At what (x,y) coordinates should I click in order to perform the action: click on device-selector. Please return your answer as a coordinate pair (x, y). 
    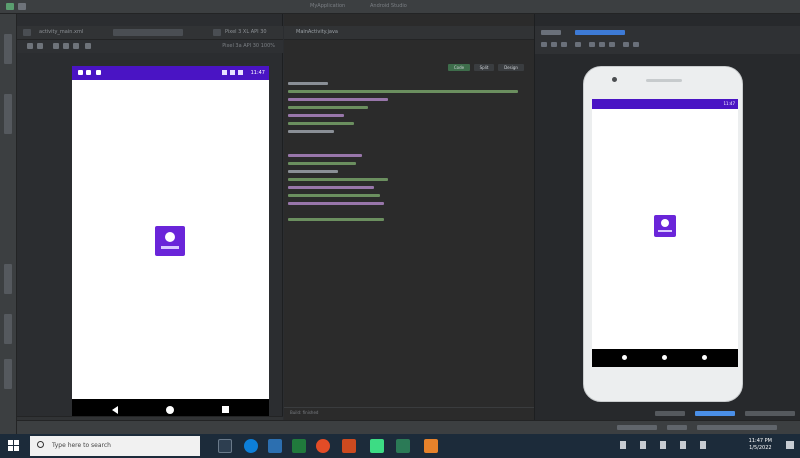
    Looking at the image, I should click on (148, 32).